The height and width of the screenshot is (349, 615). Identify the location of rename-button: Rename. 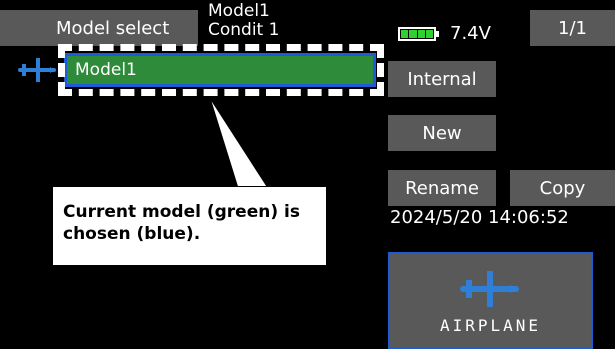
(442, 188).